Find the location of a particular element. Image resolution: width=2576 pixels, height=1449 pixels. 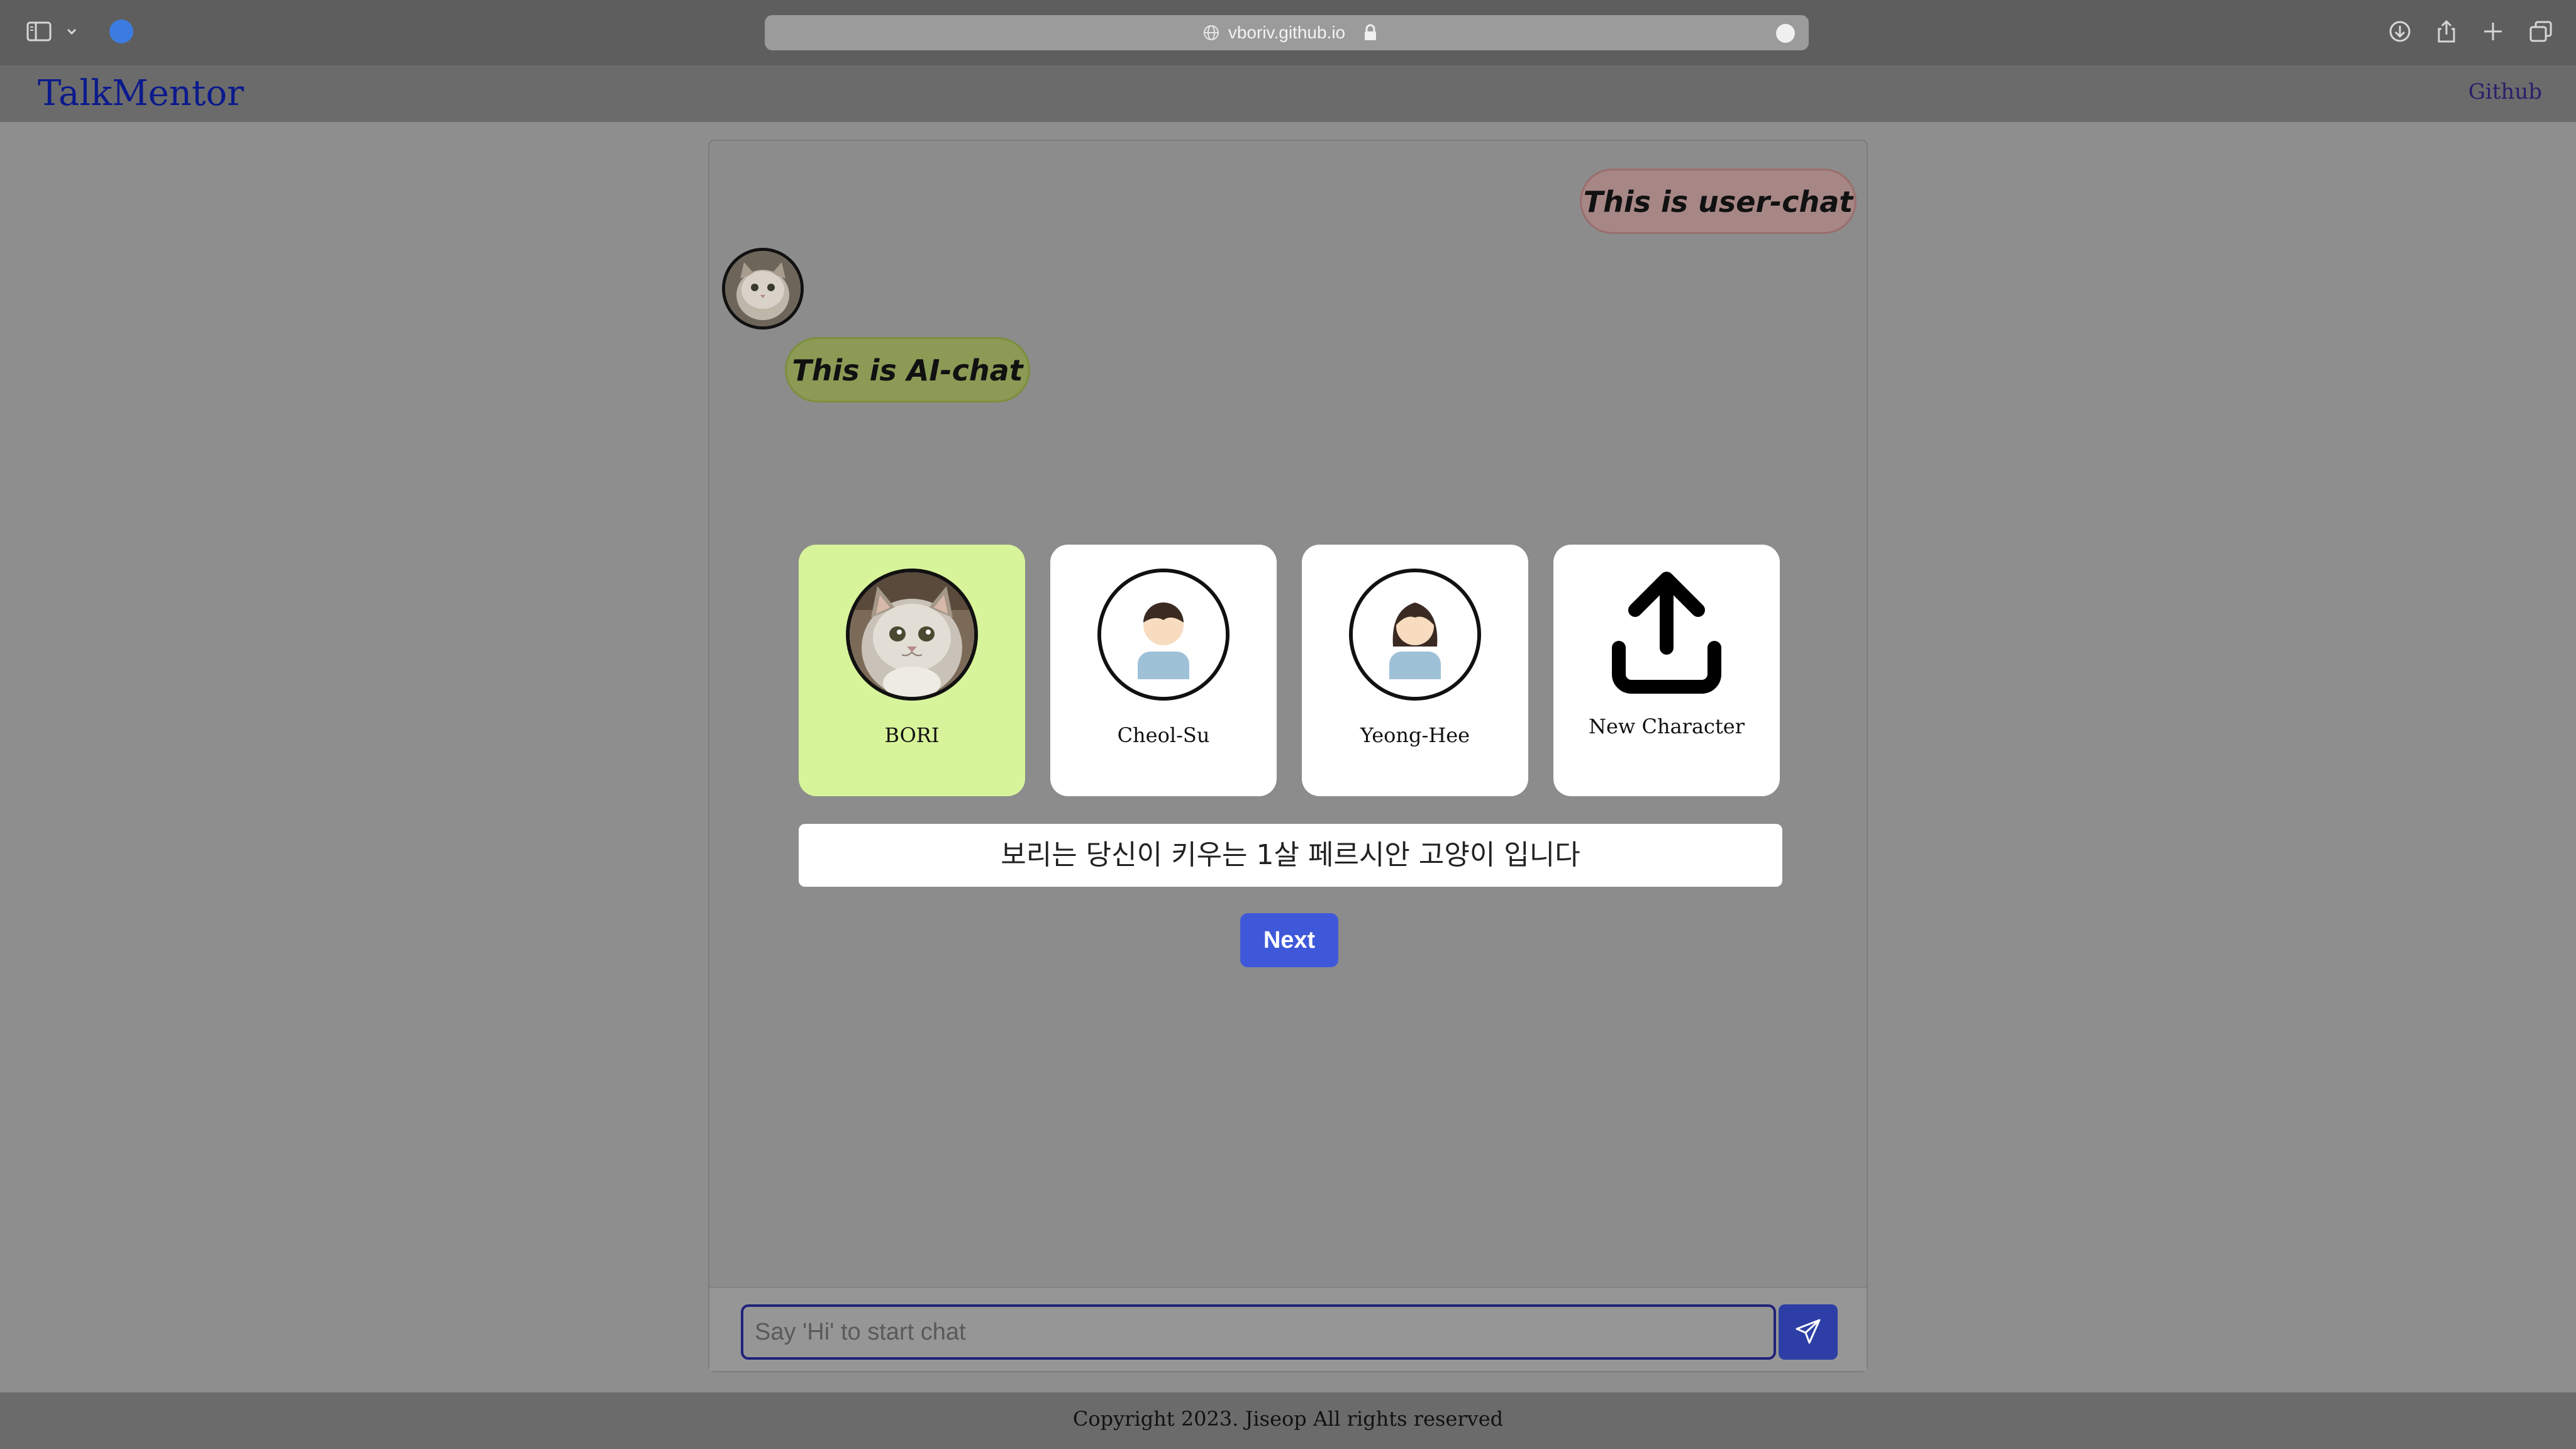

chat-input-bar is located at coordinates (1288, 1329).